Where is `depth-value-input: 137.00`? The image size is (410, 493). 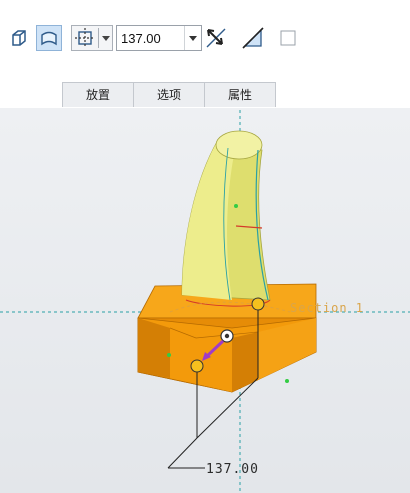
depth-value-input: 137.00 is located at coordinates (159, 38).